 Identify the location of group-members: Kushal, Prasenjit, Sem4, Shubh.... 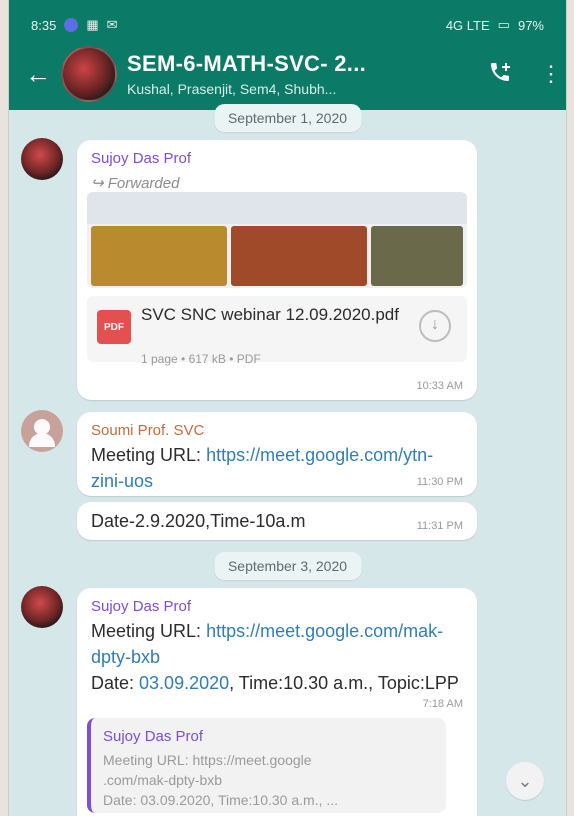
(232, 89).